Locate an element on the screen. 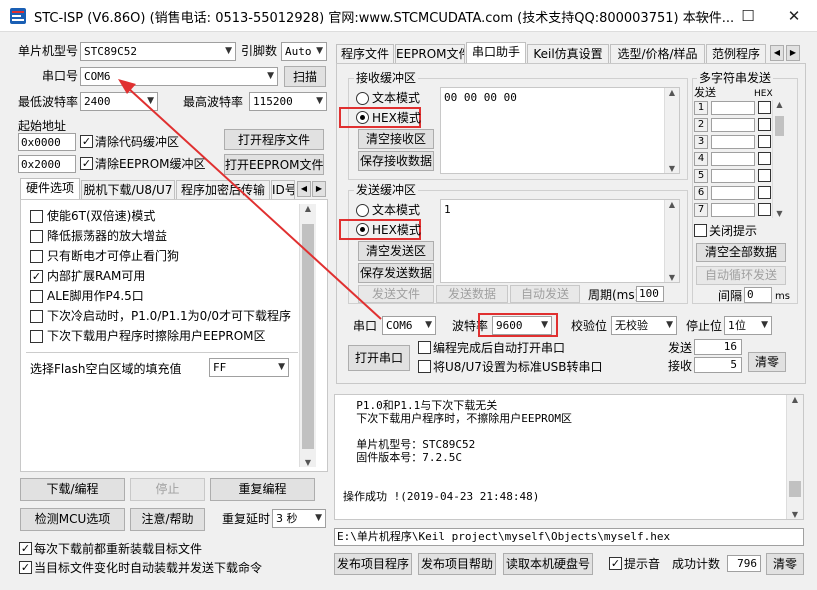  multi-string-send-button: 4 is located at coordinates (701, 159).